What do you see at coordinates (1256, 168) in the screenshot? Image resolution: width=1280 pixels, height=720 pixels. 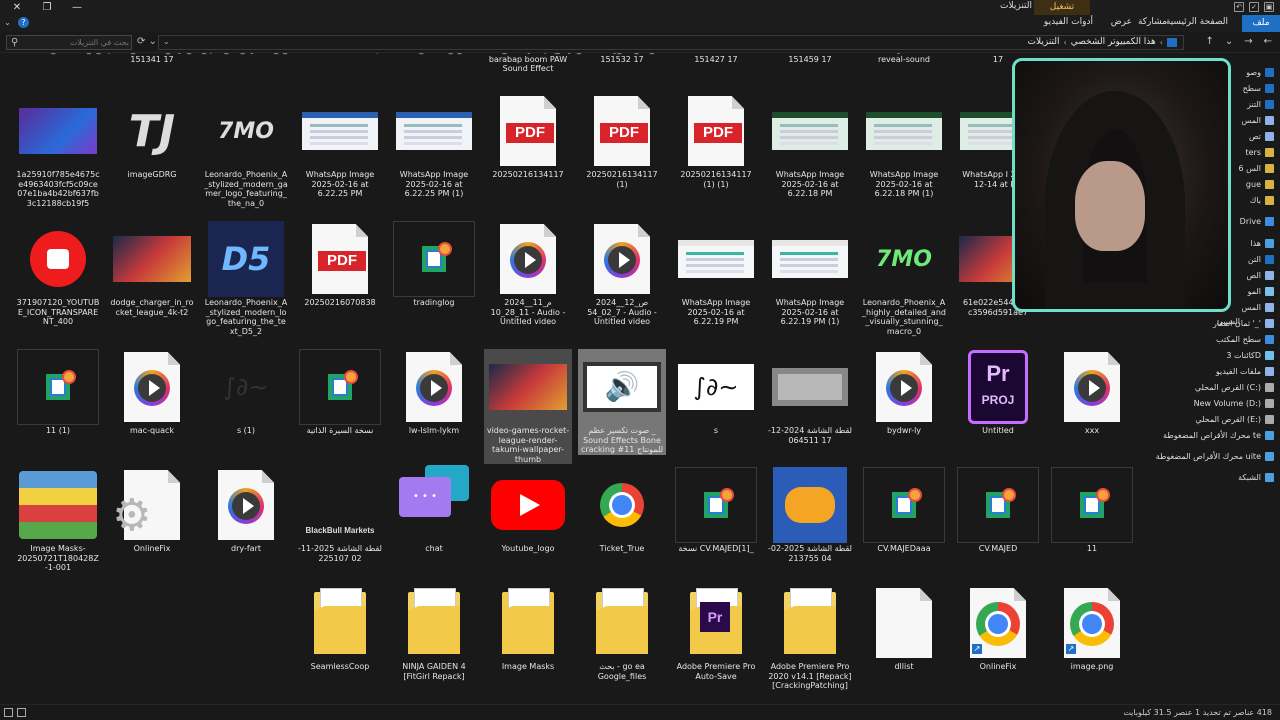 I see `nav-item: الس 6` at bounding box center [1256, 168].